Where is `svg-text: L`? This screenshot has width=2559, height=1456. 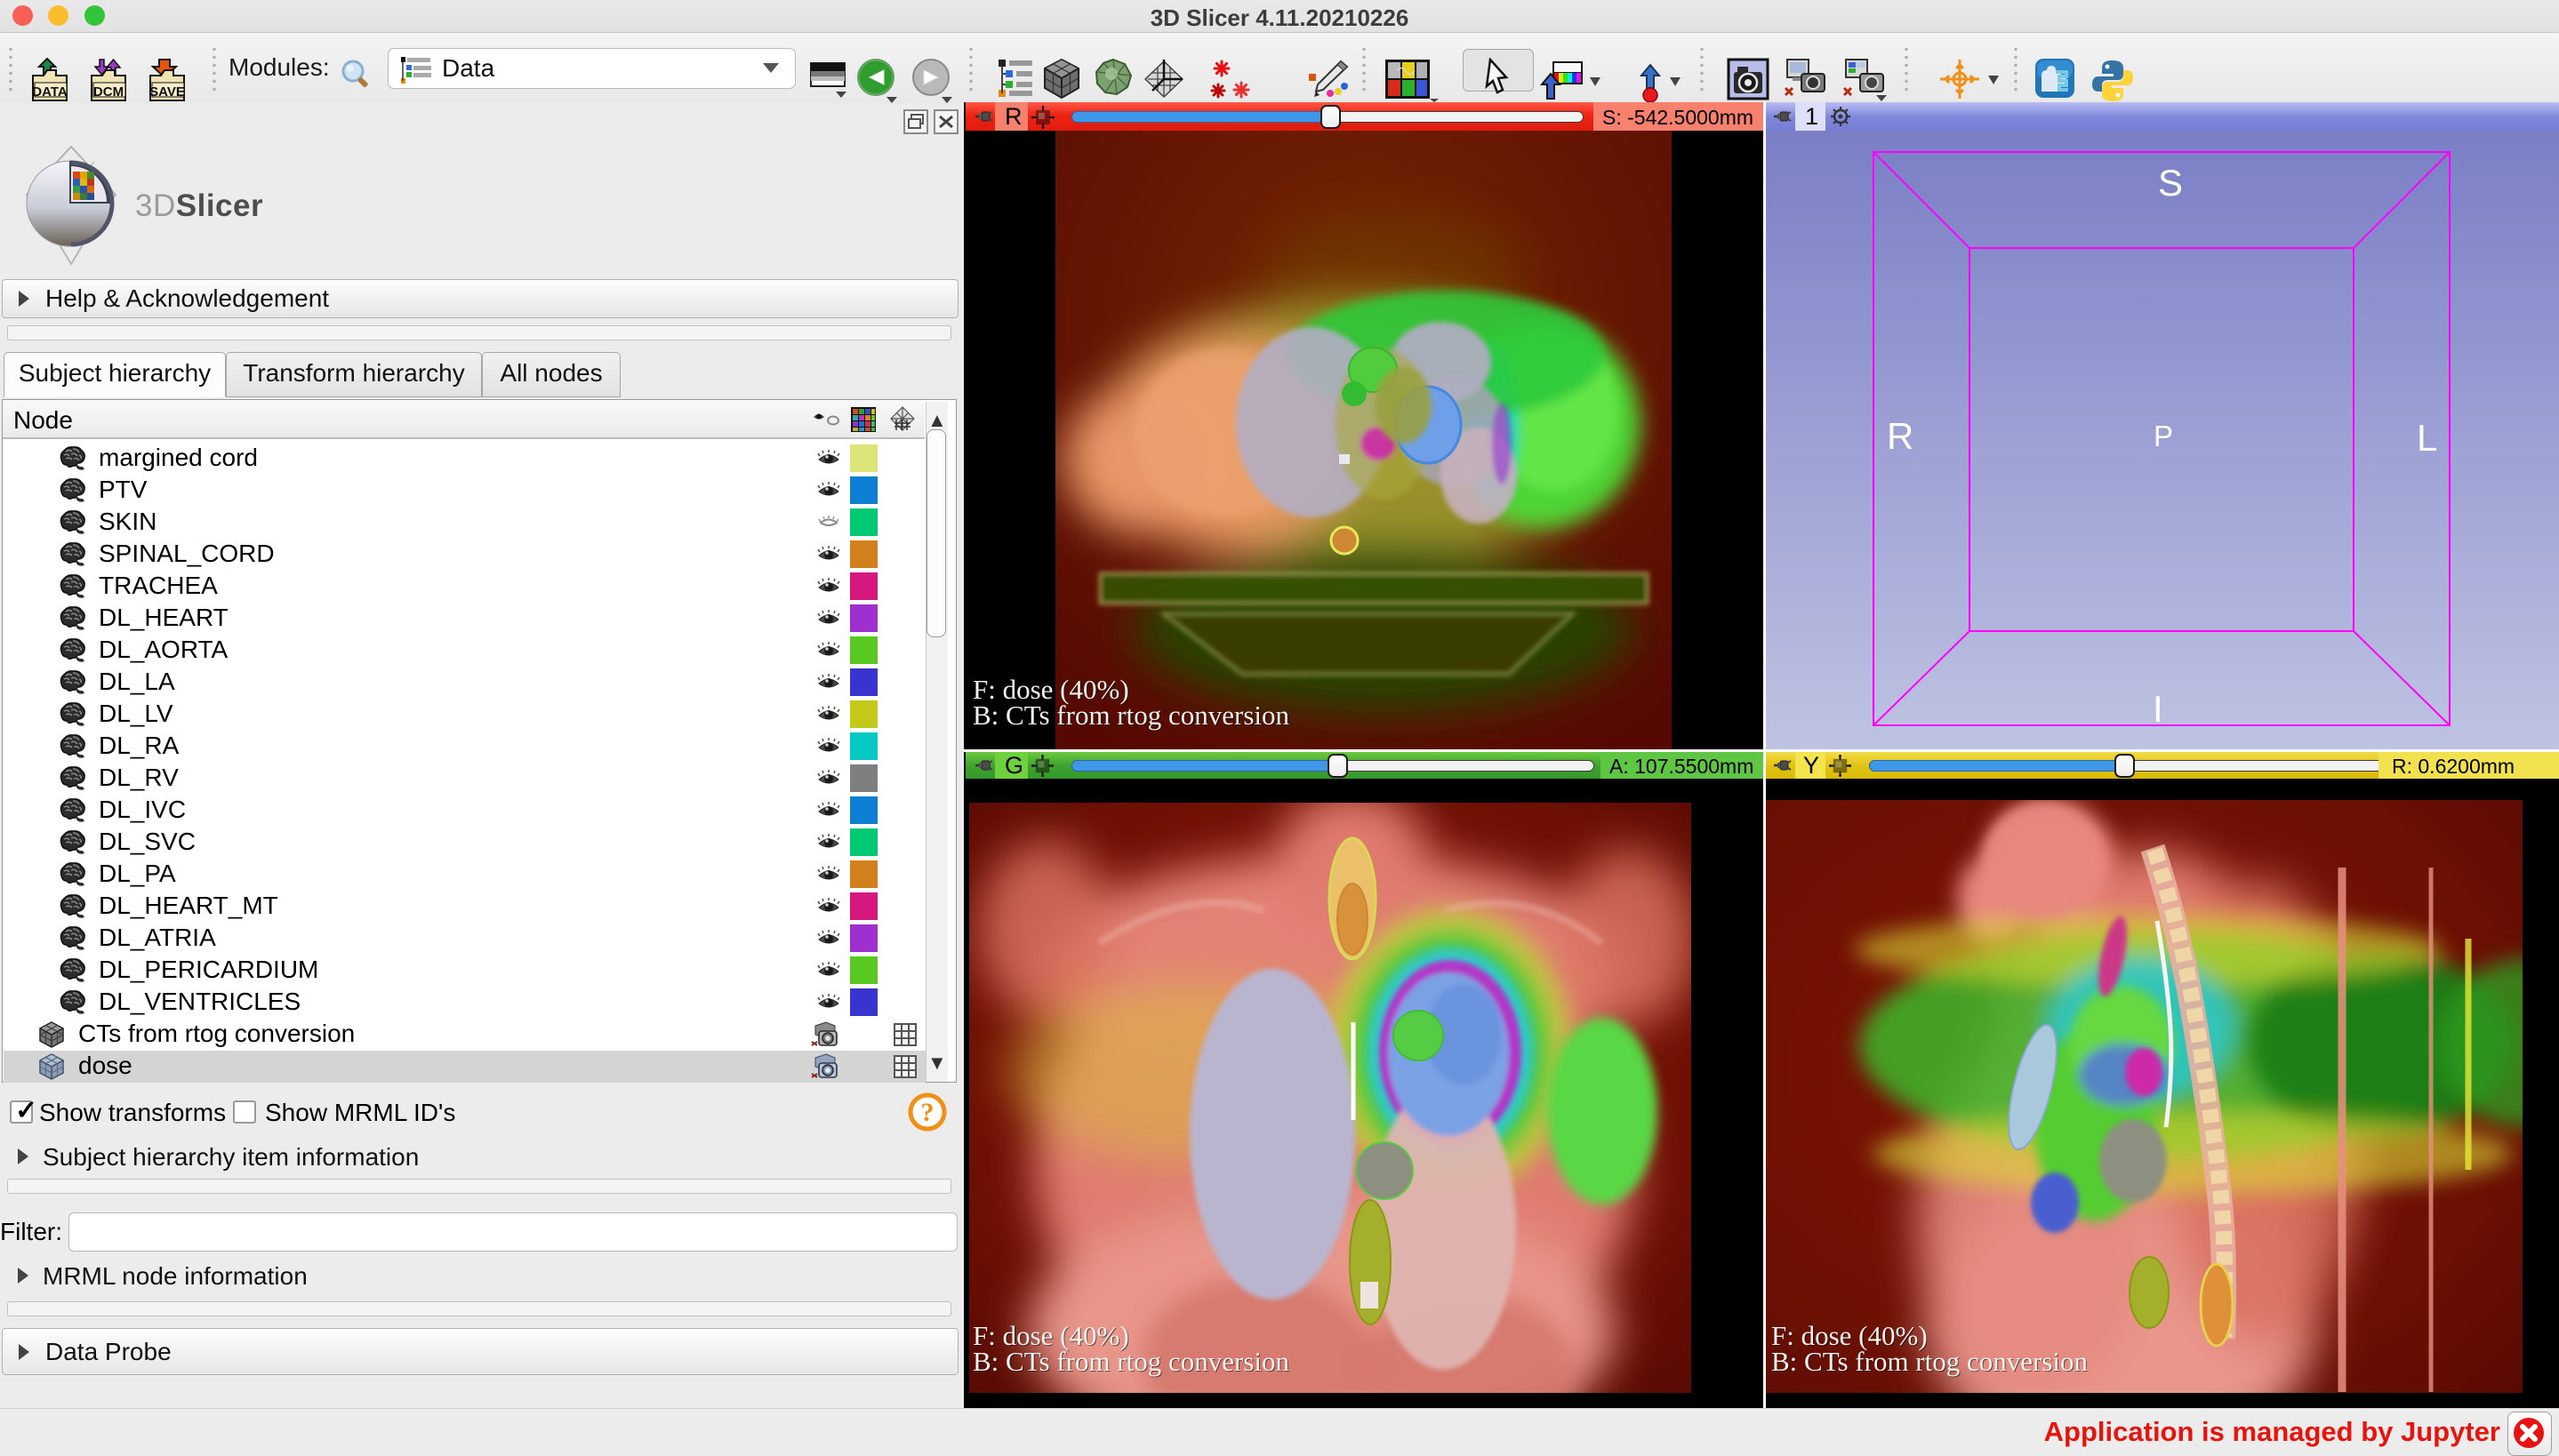
svg-text: L is located at coordinates (2427, 438).